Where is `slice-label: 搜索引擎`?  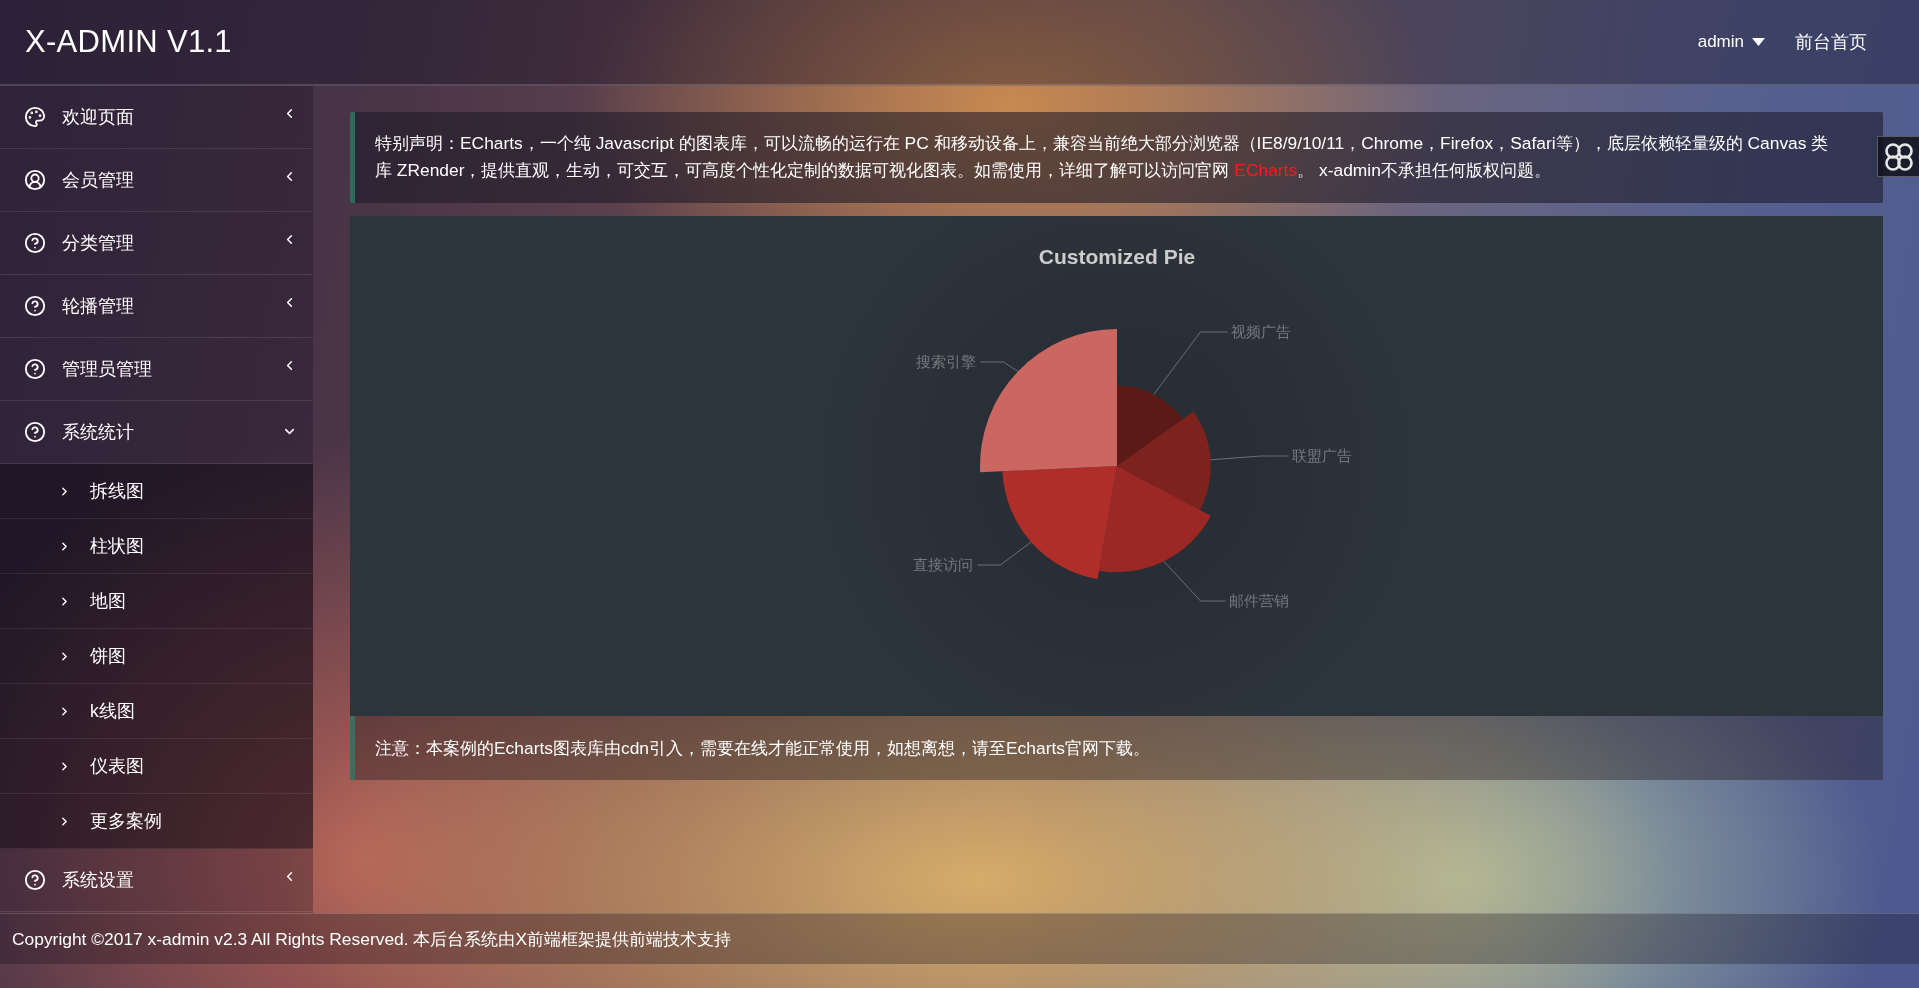
slice-label: 搜索引擎 is located at coordinates (945, 361).